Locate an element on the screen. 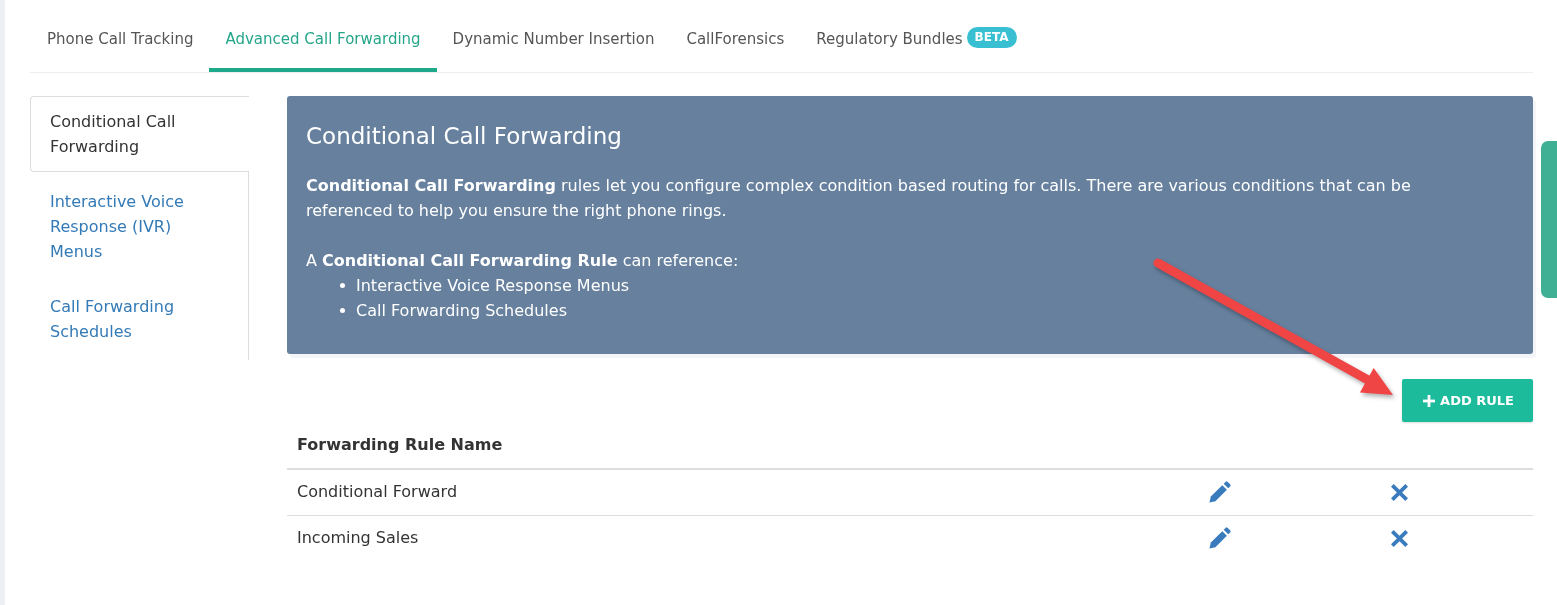  nav-tab: Dynamic Number Insertion is located at coordinates (553, 41).